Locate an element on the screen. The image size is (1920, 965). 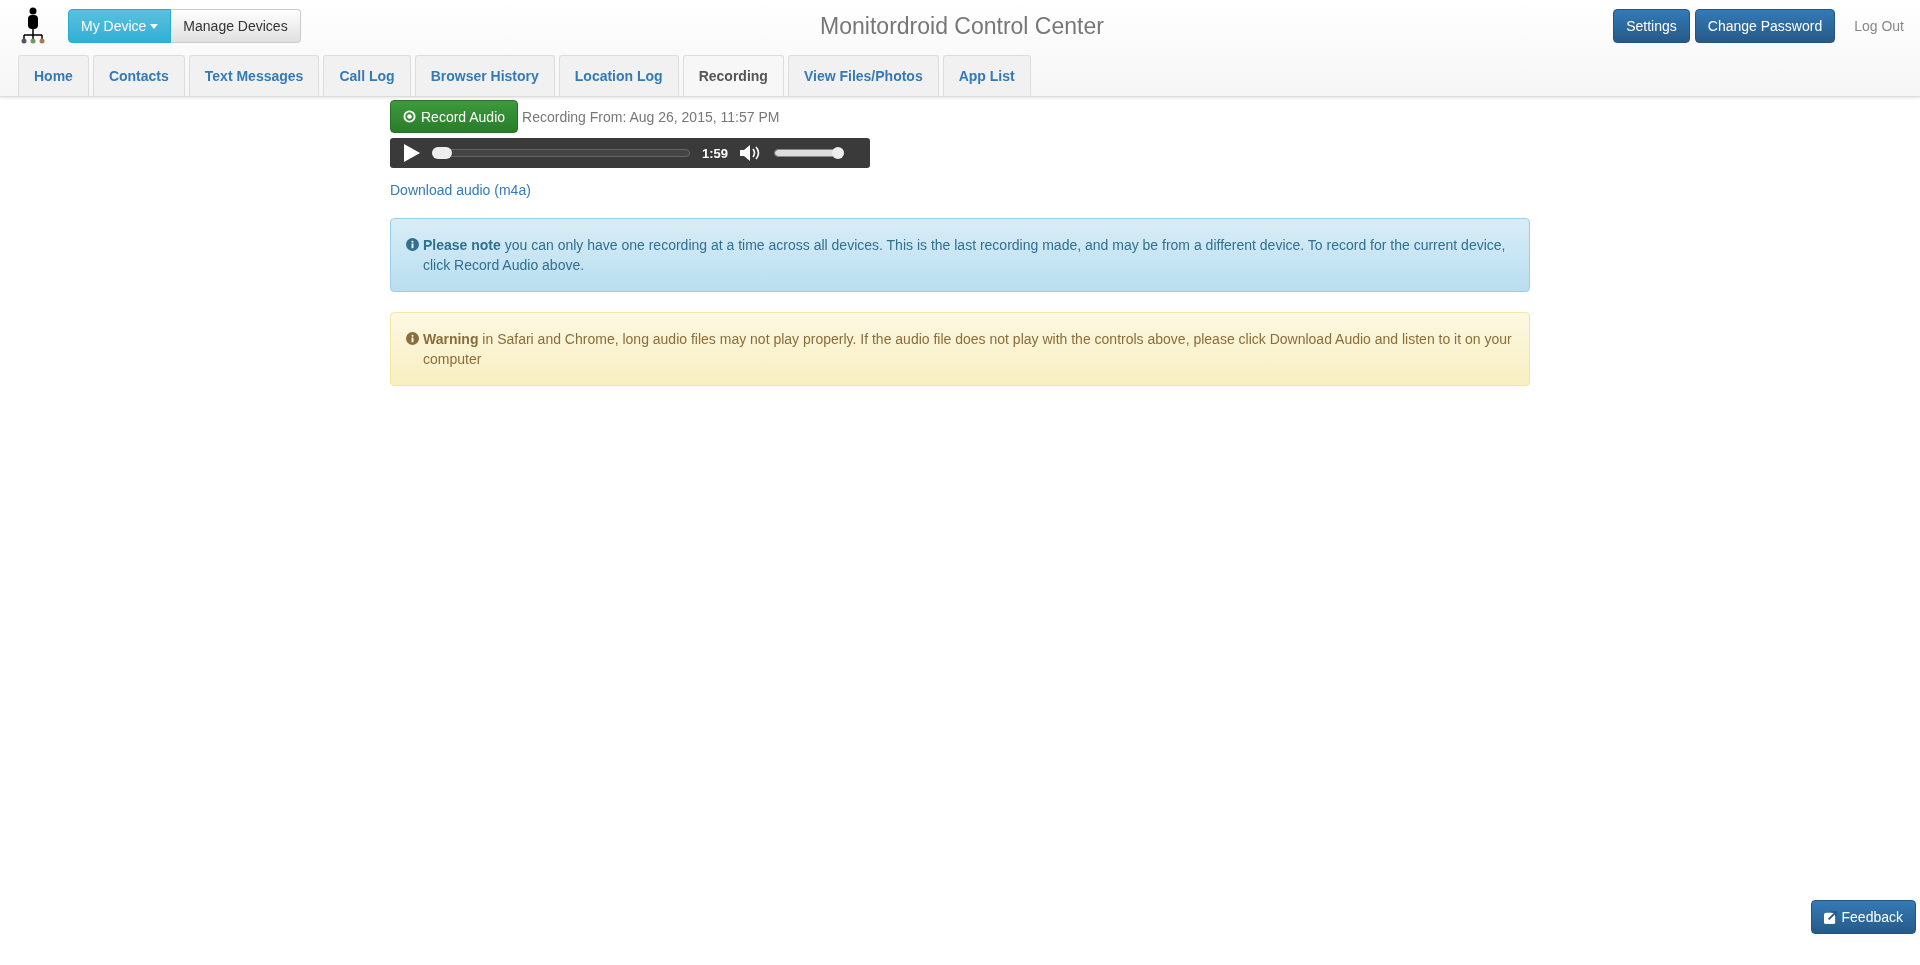
nav-tab: Call Log is located at coordinates (367, 75).